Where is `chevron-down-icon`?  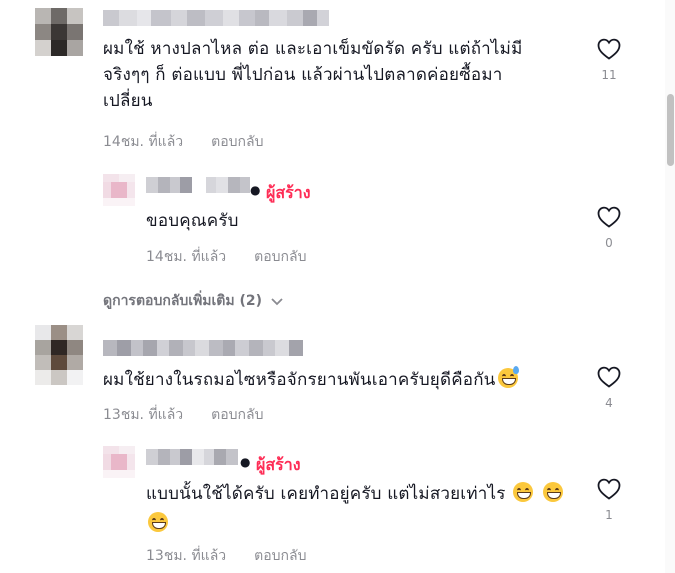
chevron-down-icon is located at coordinates (277, 302).